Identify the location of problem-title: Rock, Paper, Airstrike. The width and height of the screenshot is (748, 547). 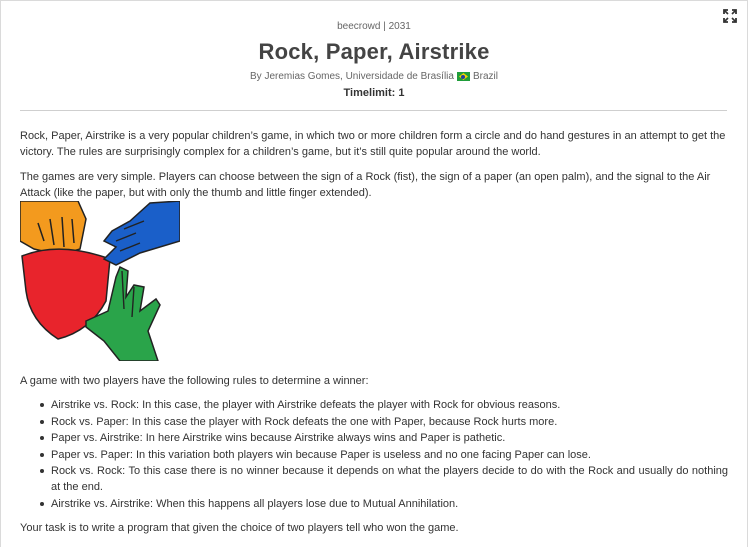
(374, 51).